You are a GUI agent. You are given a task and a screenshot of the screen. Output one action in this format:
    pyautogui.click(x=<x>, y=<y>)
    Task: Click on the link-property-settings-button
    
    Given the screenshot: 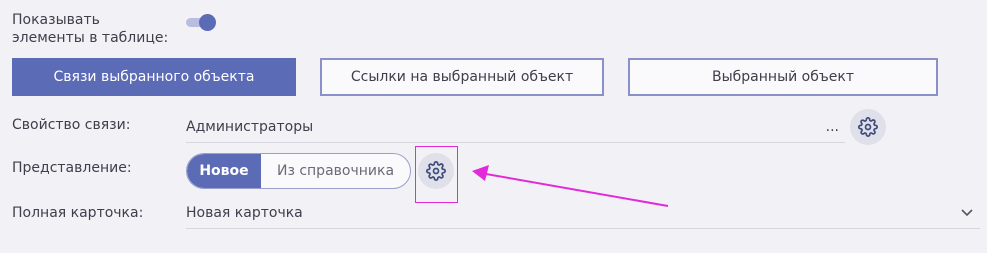 What is the action you would take?
    pyautogui.click(x=868, y=127)
    